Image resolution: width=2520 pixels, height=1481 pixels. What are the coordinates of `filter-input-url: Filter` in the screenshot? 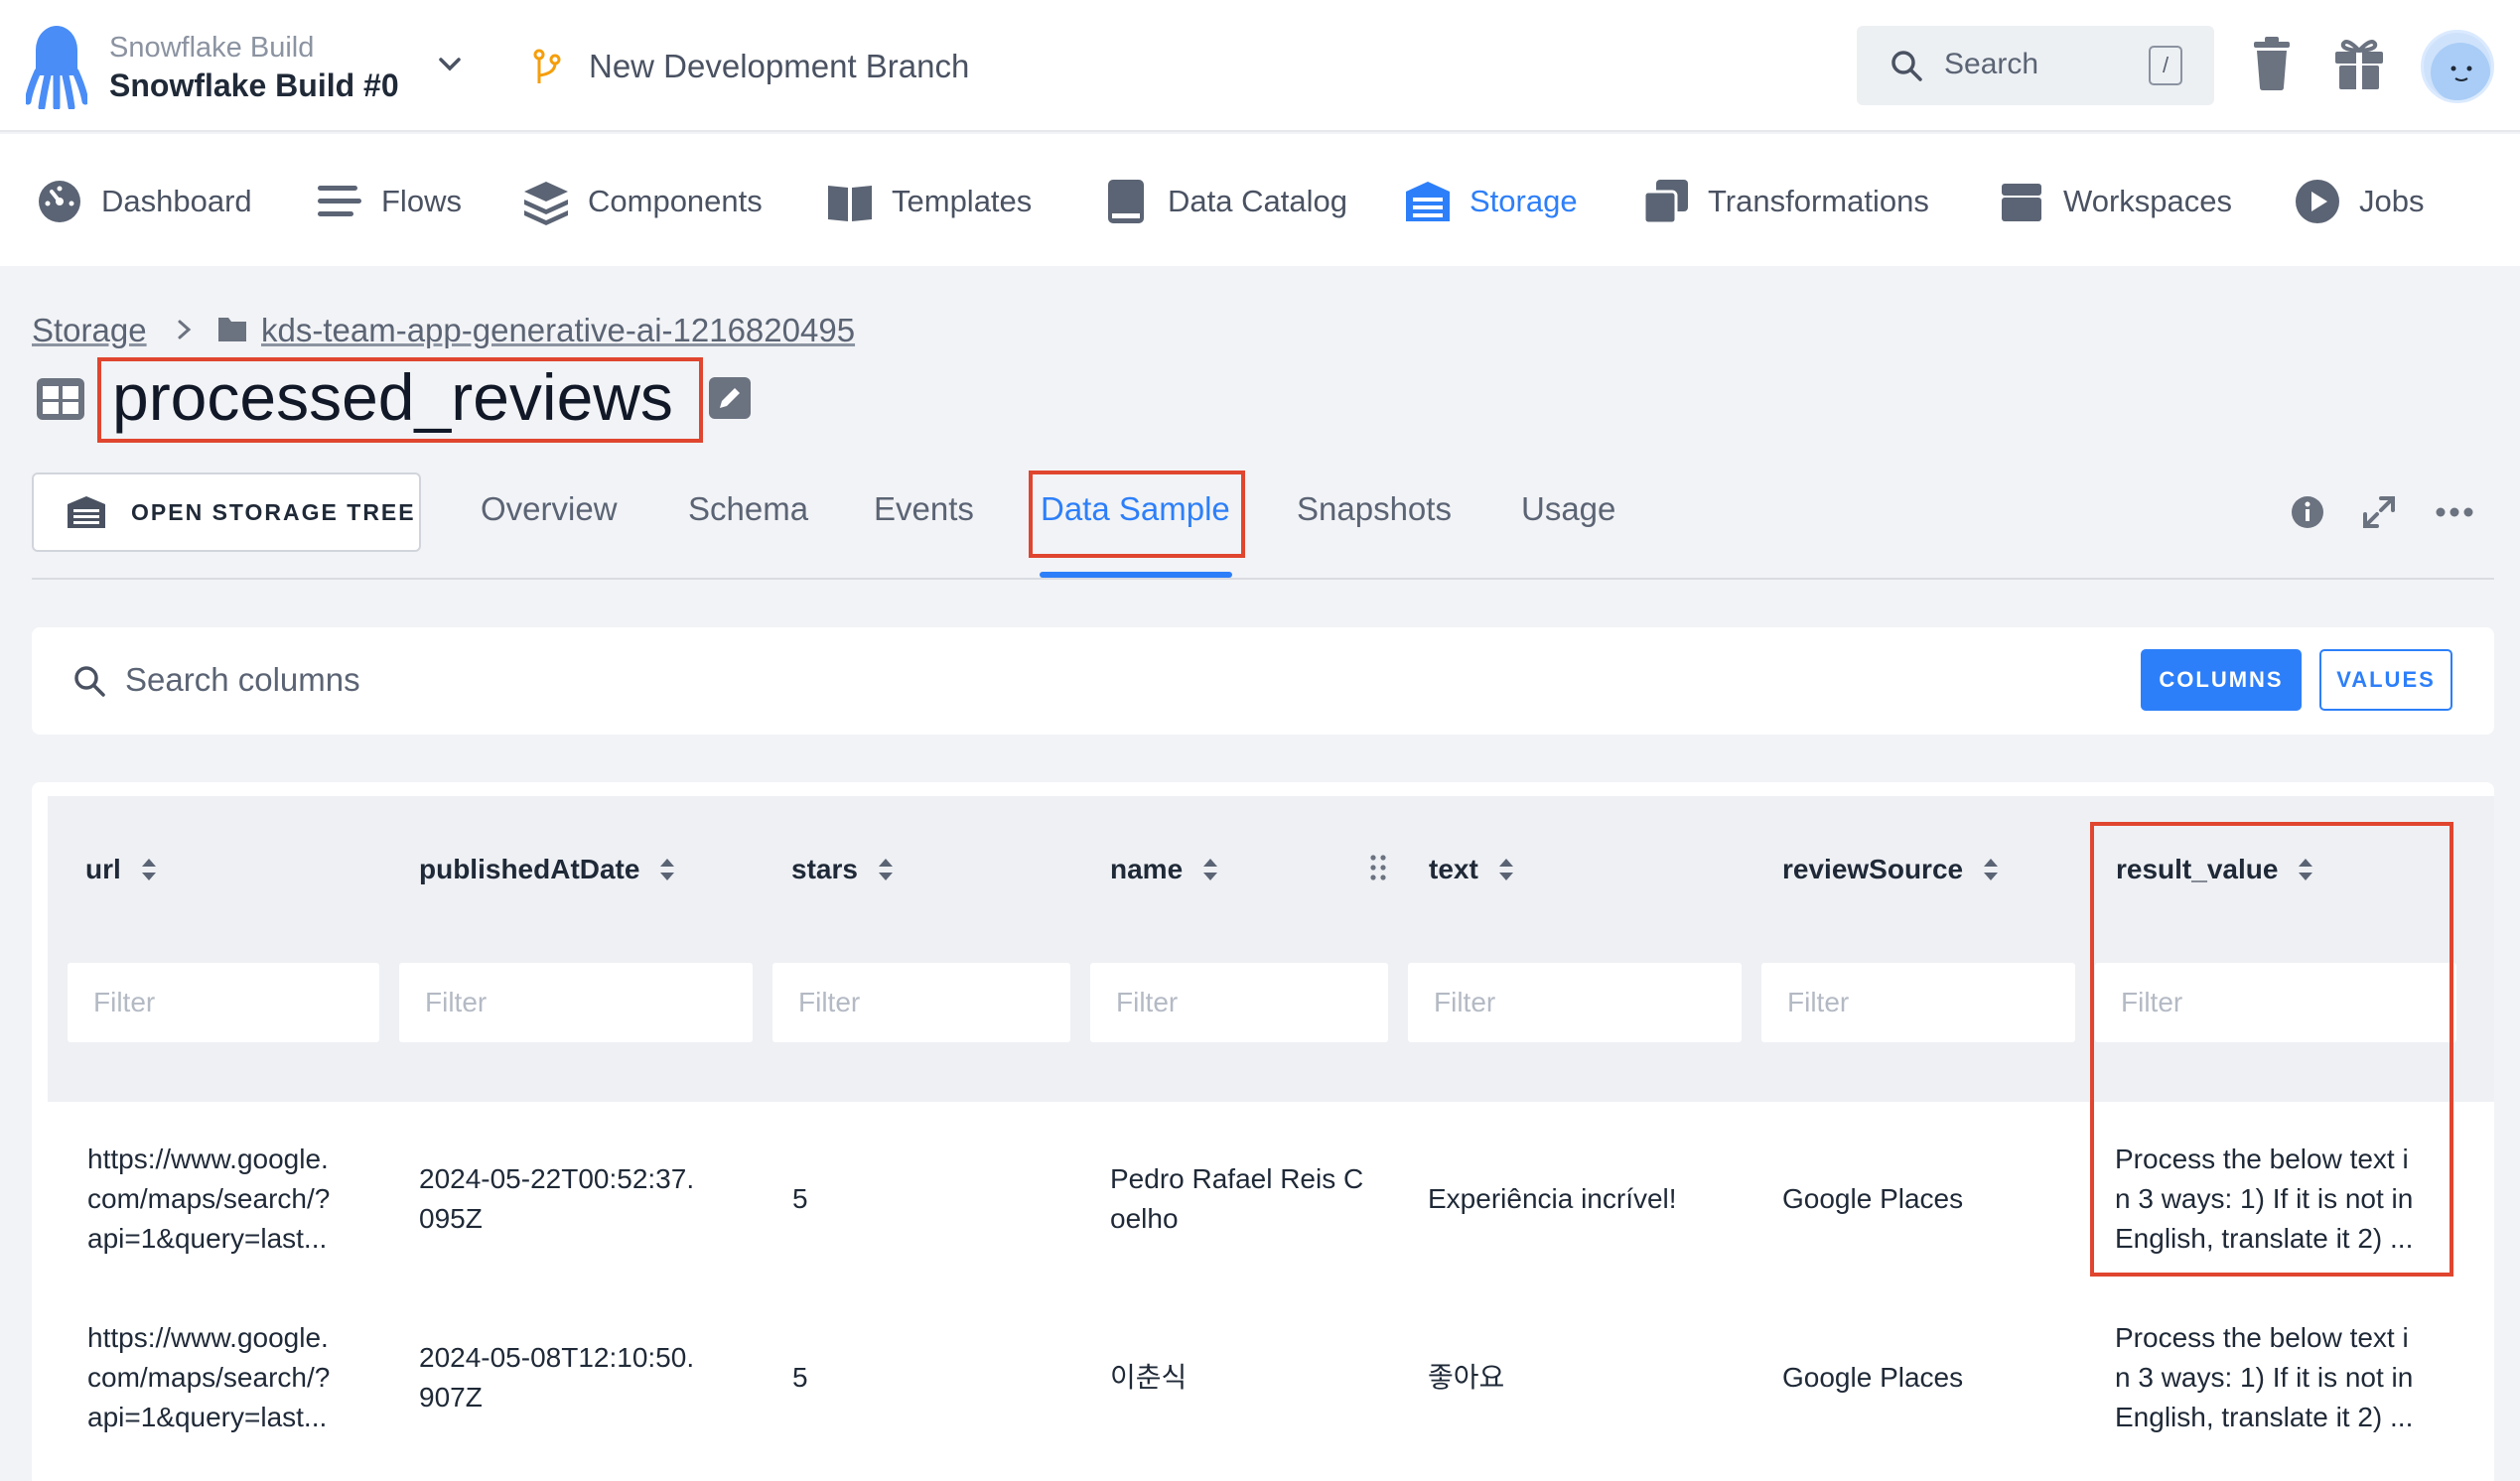 It's located at (223, 1002).